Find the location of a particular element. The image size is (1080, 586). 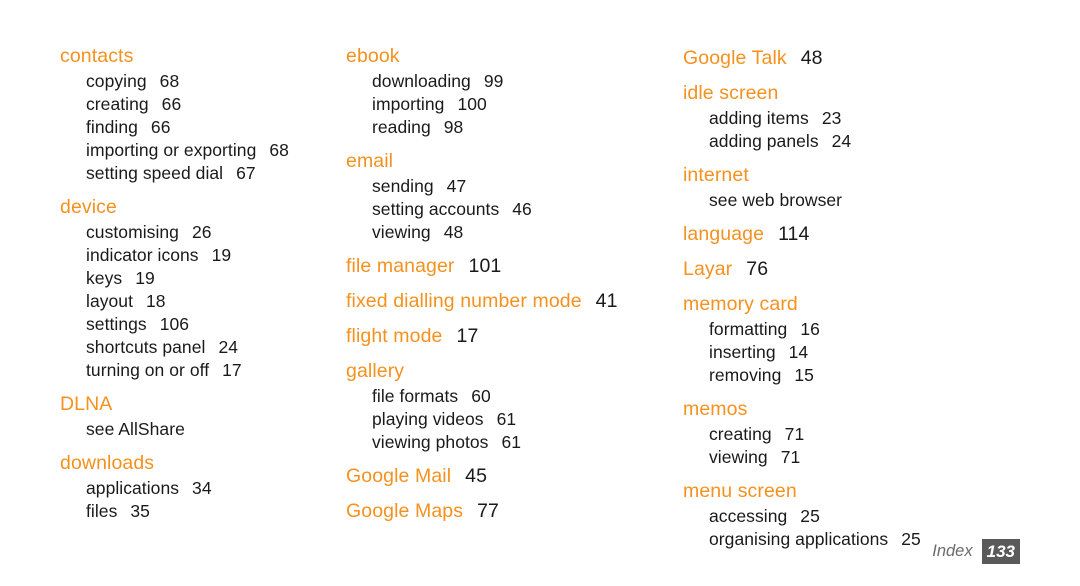

index-entry: files 35 is located at coordinates (200, 511).